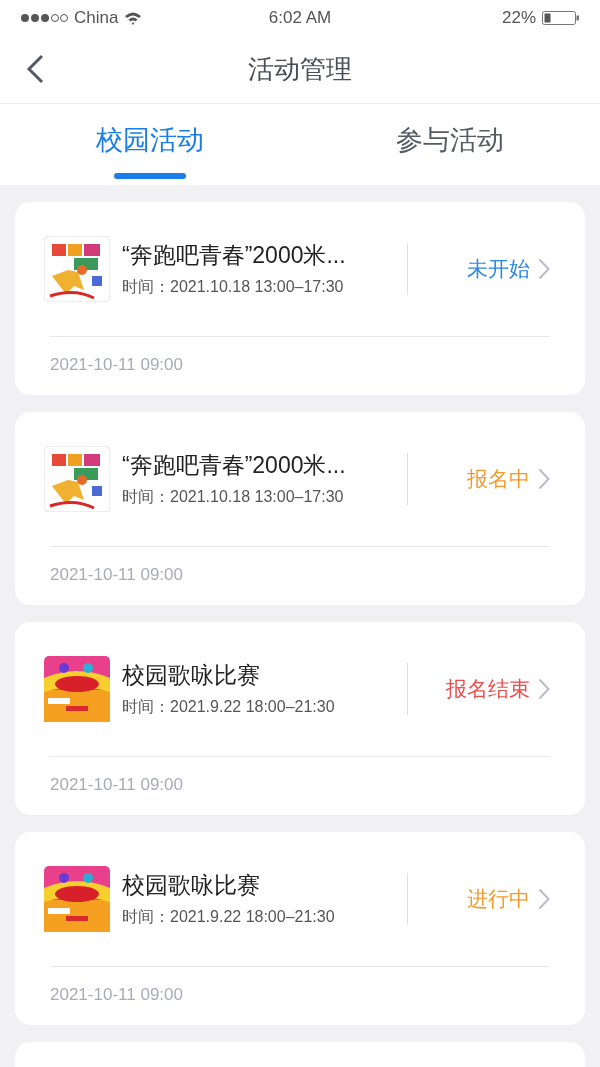 The width and height of the screenshot is (600, 1067). What do you see at coordinates (487, 689) in the screenshot?
I see `activity-status: 报名结束` at bounding box center [487, 689].